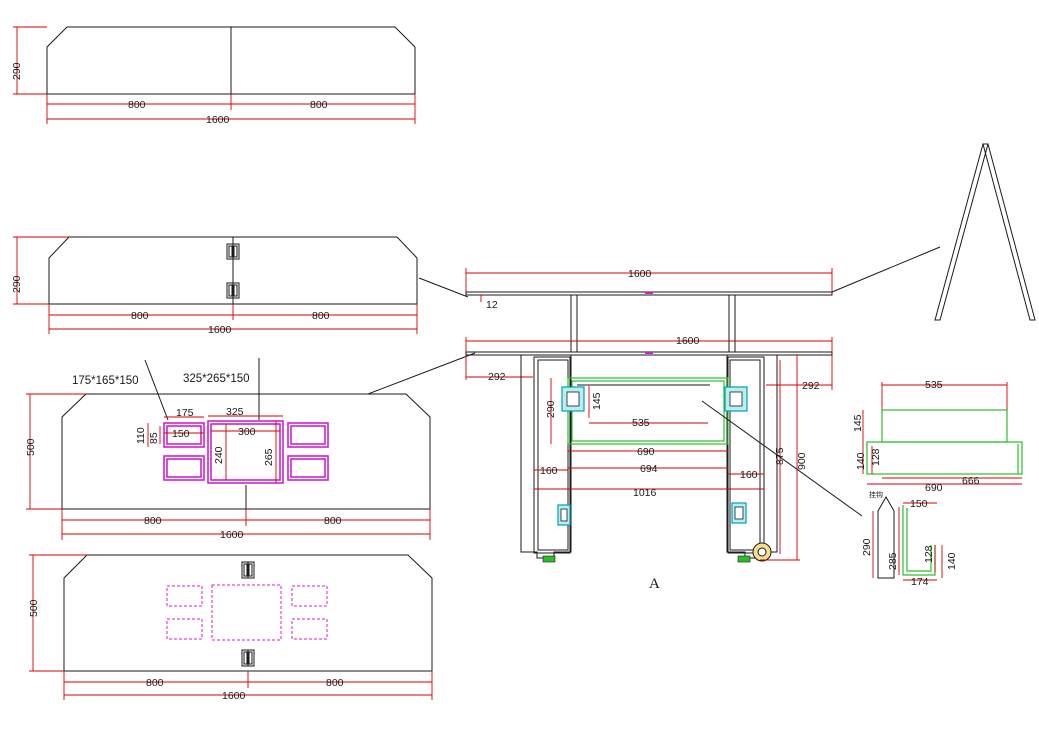  I want to click on dim-325: 325, so click(235, 412).